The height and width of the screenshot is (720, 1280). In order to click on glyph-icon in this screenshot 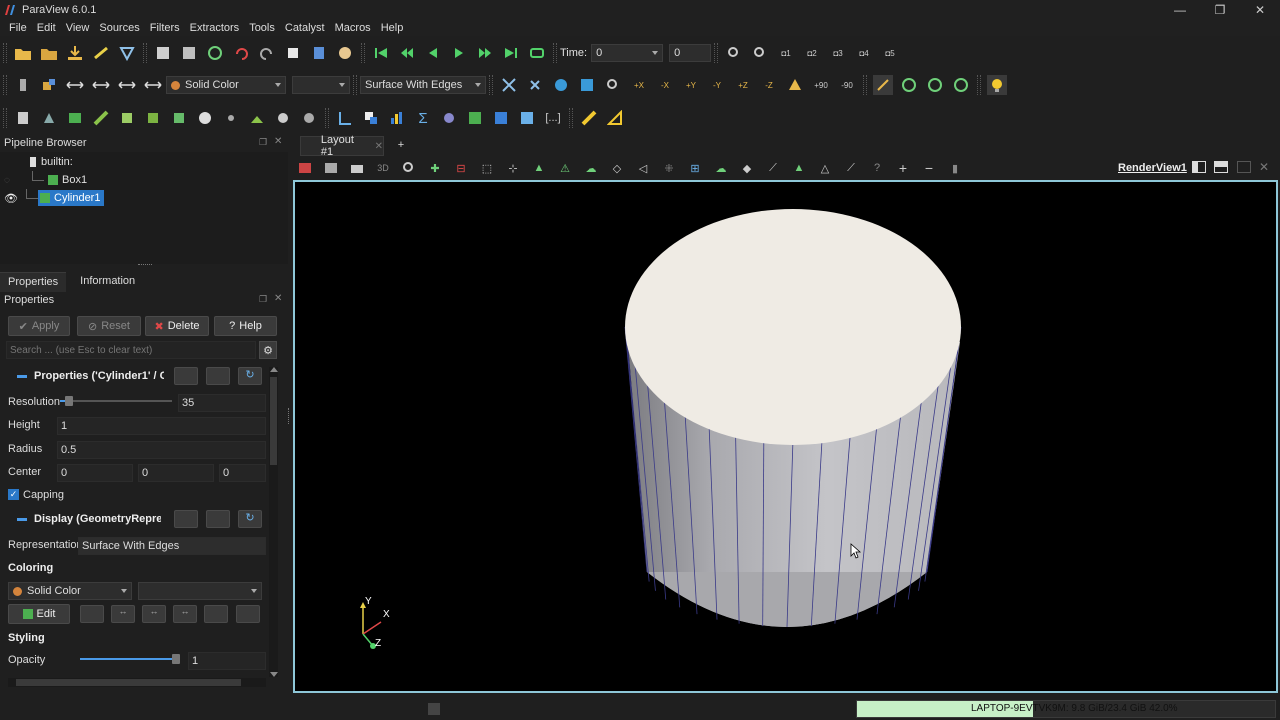, I will do `click(179, 118)`.